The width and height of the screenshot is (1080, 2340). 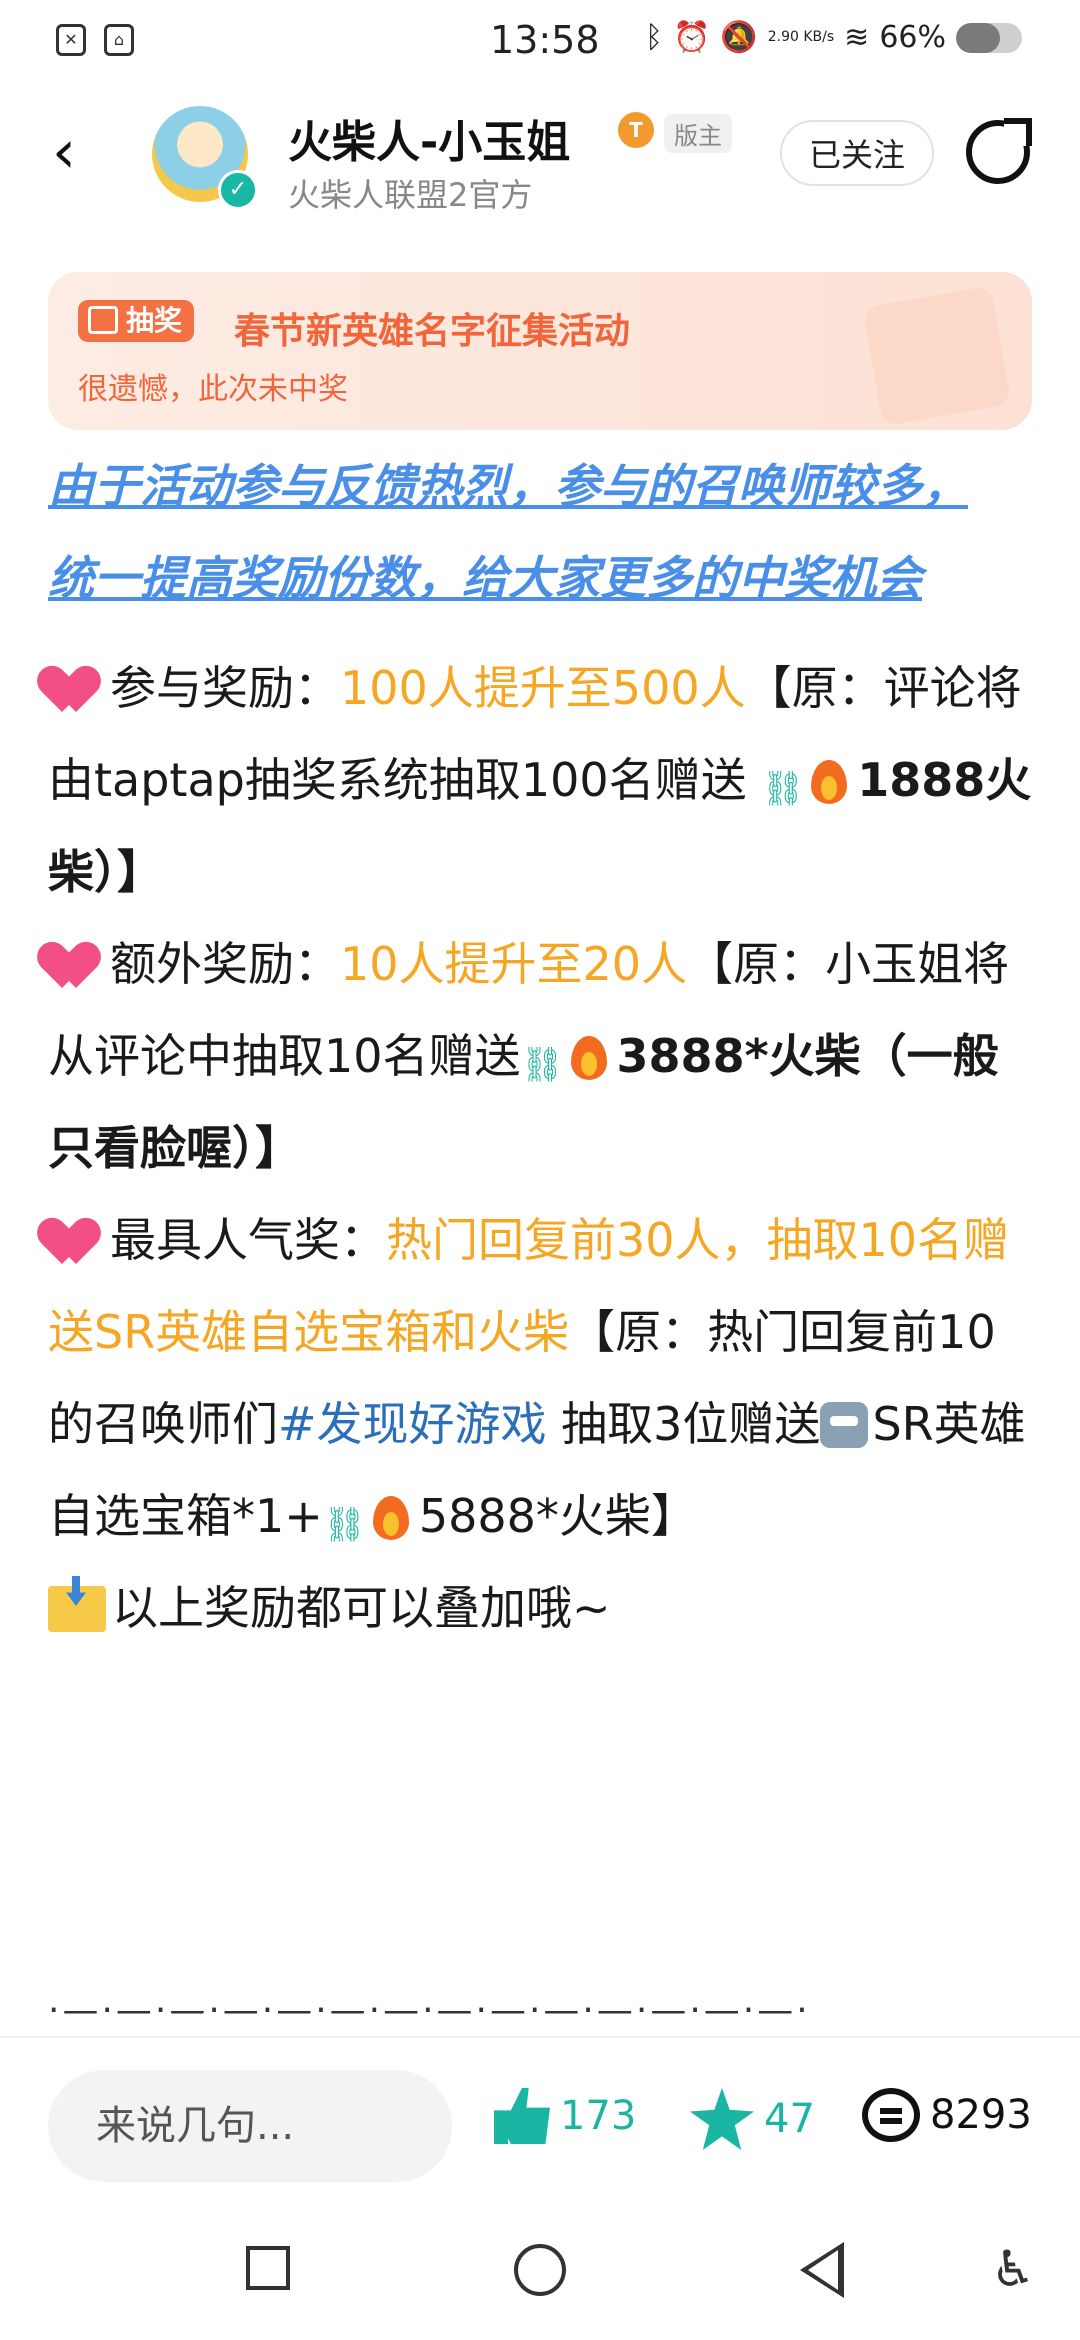 What do you see at coordinates (692, 37) in the screenshot?
I see `alarm-icon: ⏰` at bounding box center [692, 37].